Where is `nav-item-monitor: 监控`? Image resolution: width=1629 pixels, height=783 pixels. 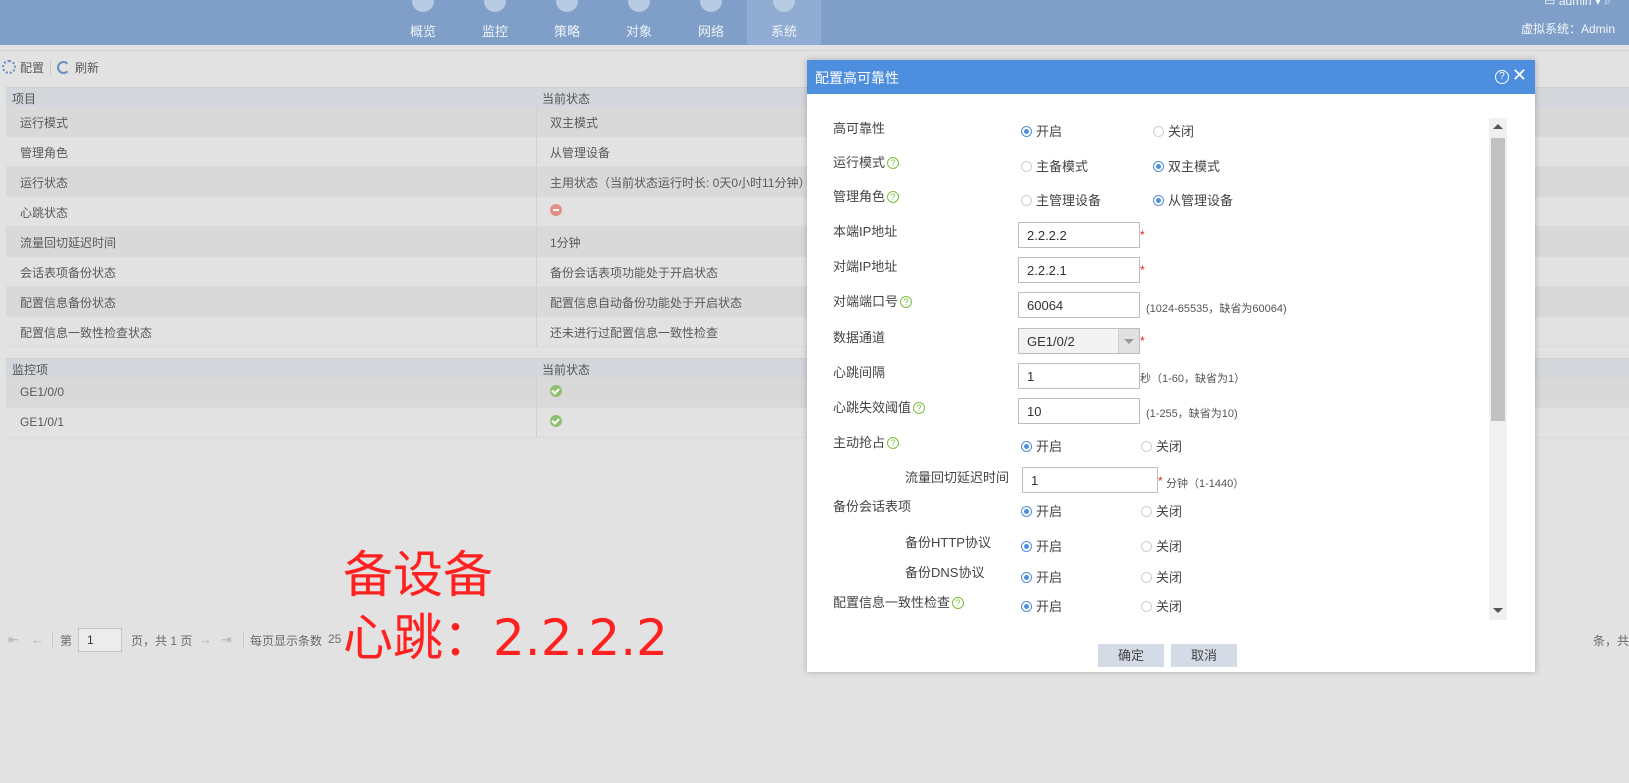
nav-item-monitor: 监控 is located at coordinates (495, 22).